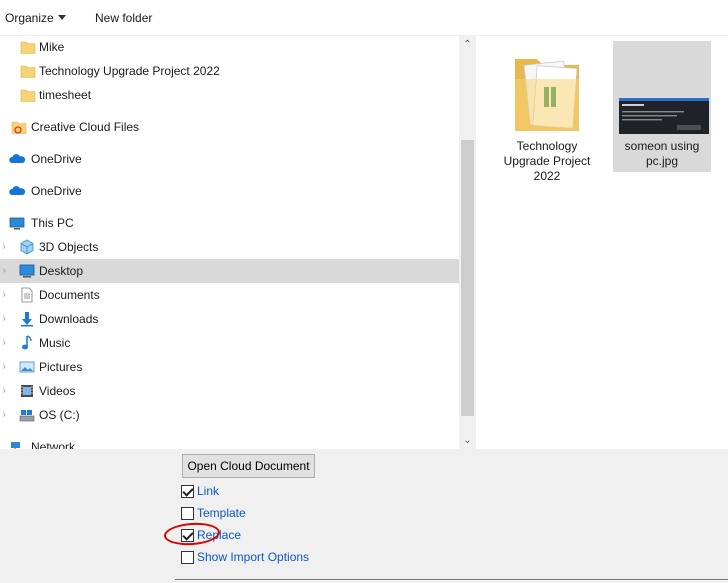  Describe the element at coordinates (547, 161) in the screenshot. I see `file-name: Technology Upgrade Project 2022` at that location.